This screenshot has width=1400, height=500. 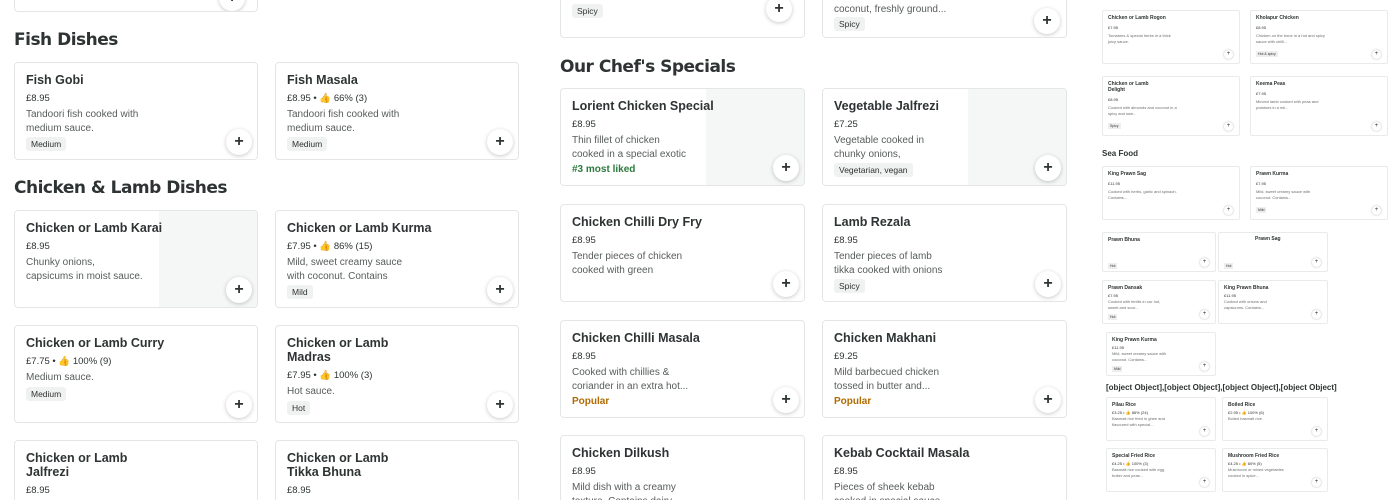 I want to click on item-price: £9.25, so click(x=846, y=356).